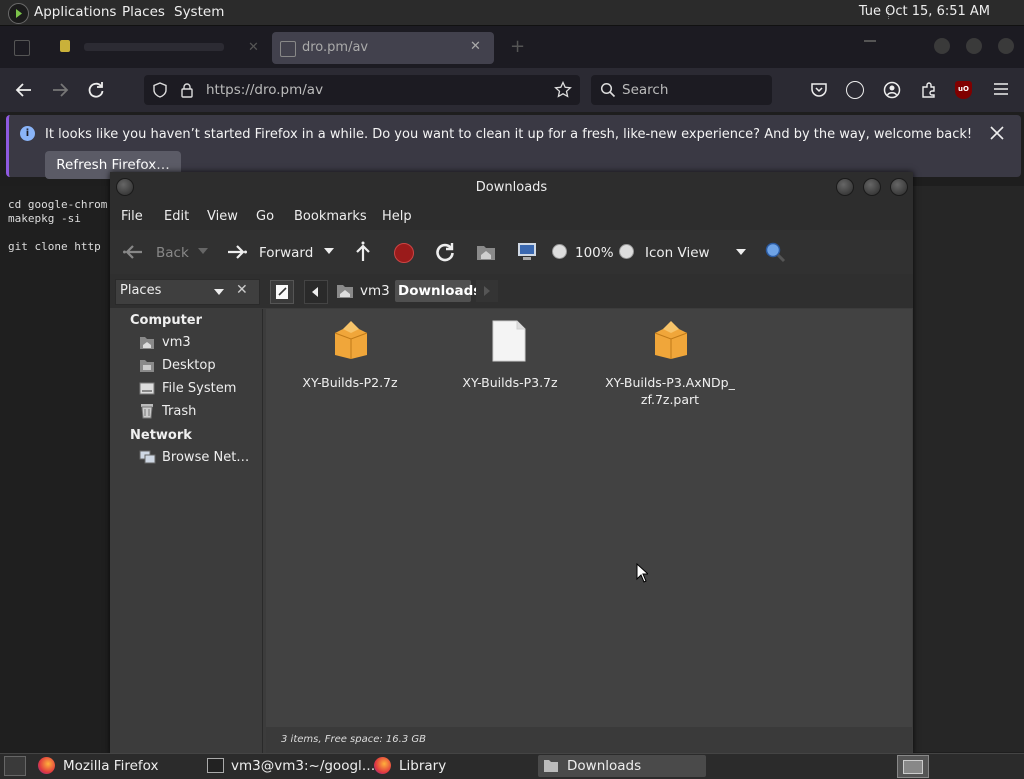 The image size is (1024, 779). I want to click on distro-logo-icon, so click(18, 13).